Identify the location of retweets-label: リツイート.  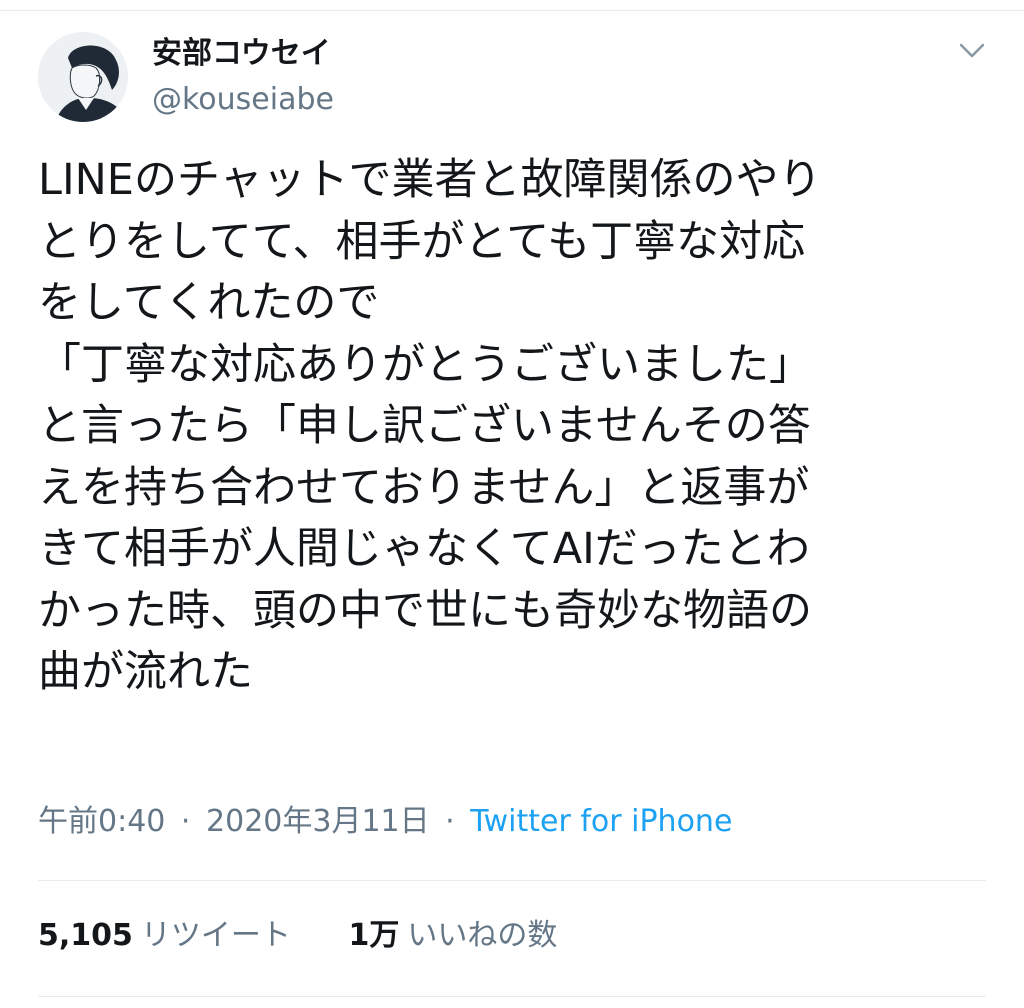
(215, 935).